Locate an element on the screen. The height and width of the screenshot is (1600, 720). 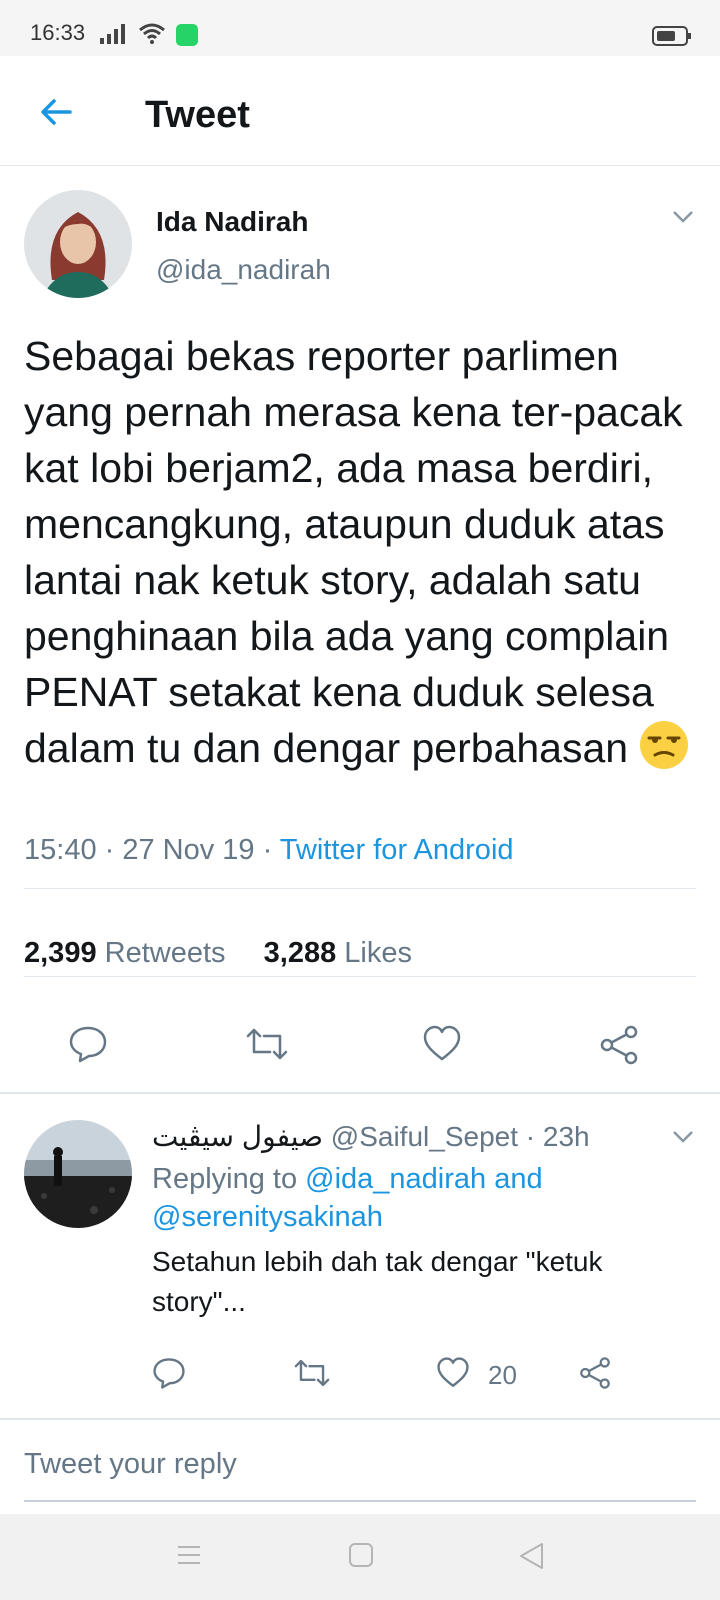
wifi-icon is located at coordinates (152, 33).